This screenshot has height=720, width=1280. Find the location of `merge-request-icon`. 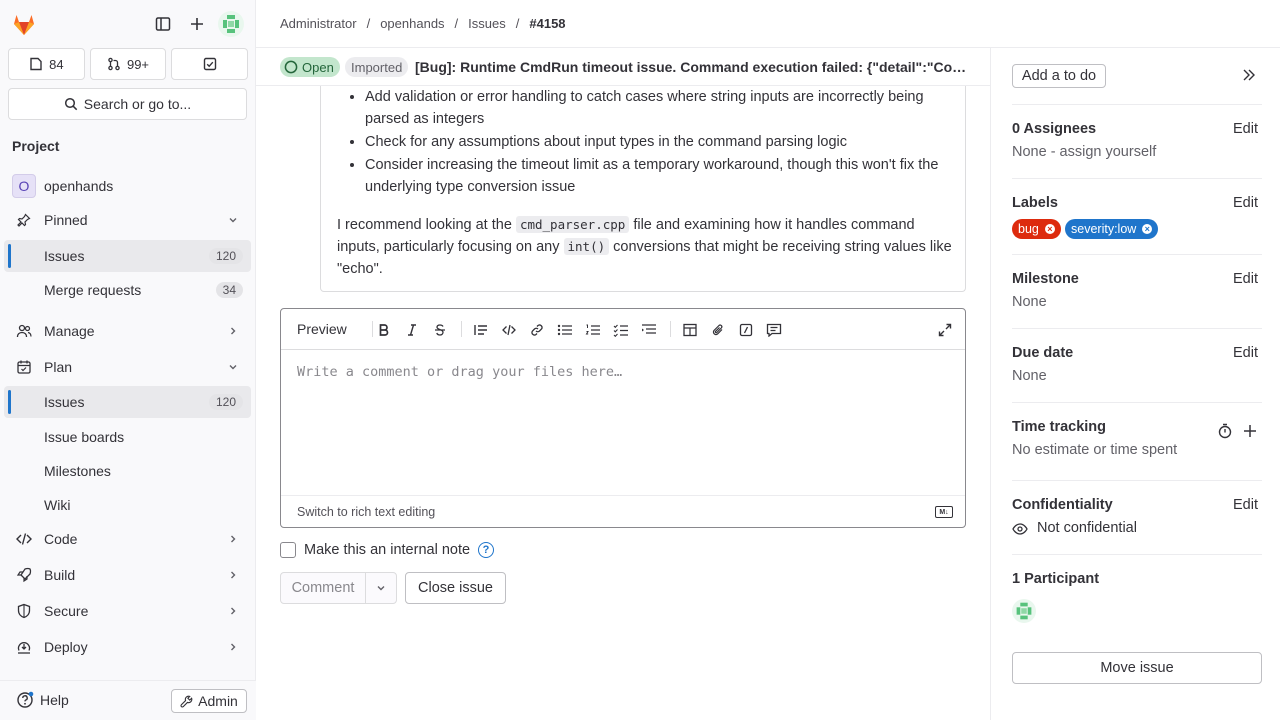

merge-request-icon is located at coordinates (114, 64).